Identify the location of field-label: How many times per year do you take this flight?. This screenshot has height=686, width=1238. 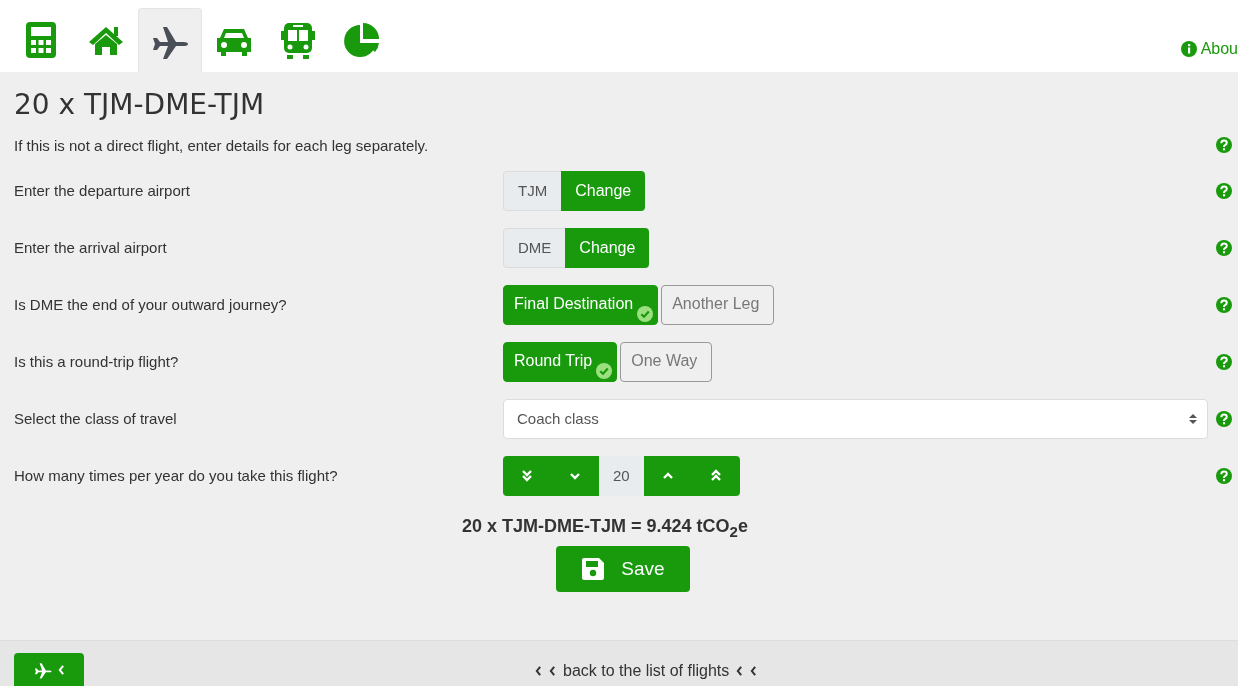
(176, 475).